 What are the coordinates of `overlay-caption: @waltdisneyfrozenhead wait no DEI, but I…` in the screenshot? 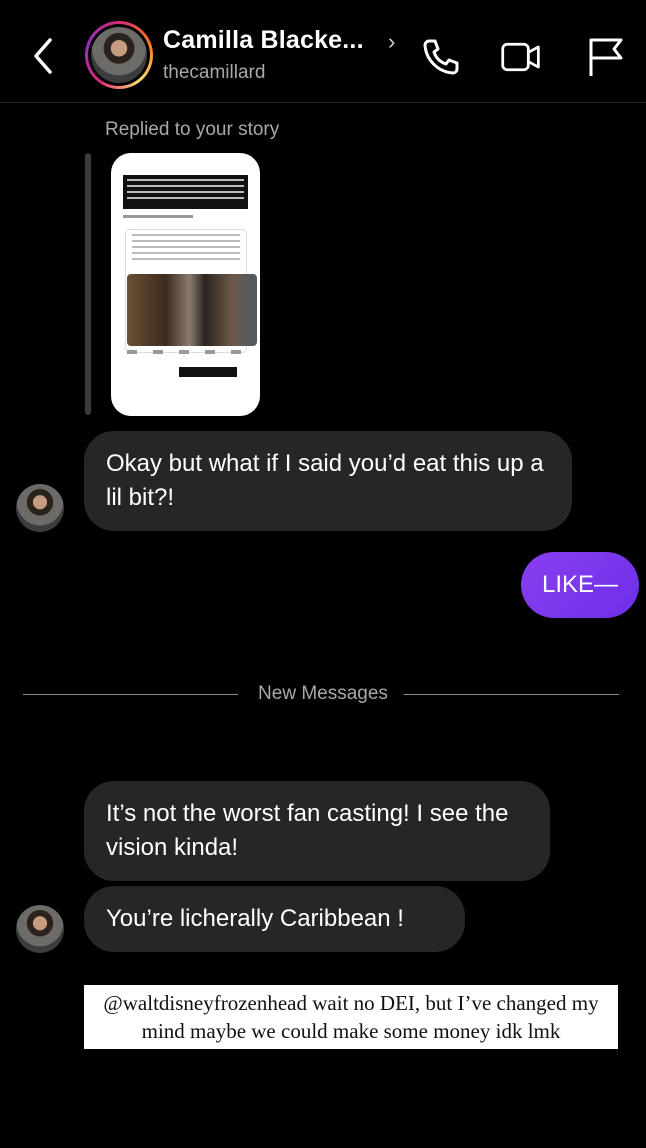 It's located at (351, 1017).